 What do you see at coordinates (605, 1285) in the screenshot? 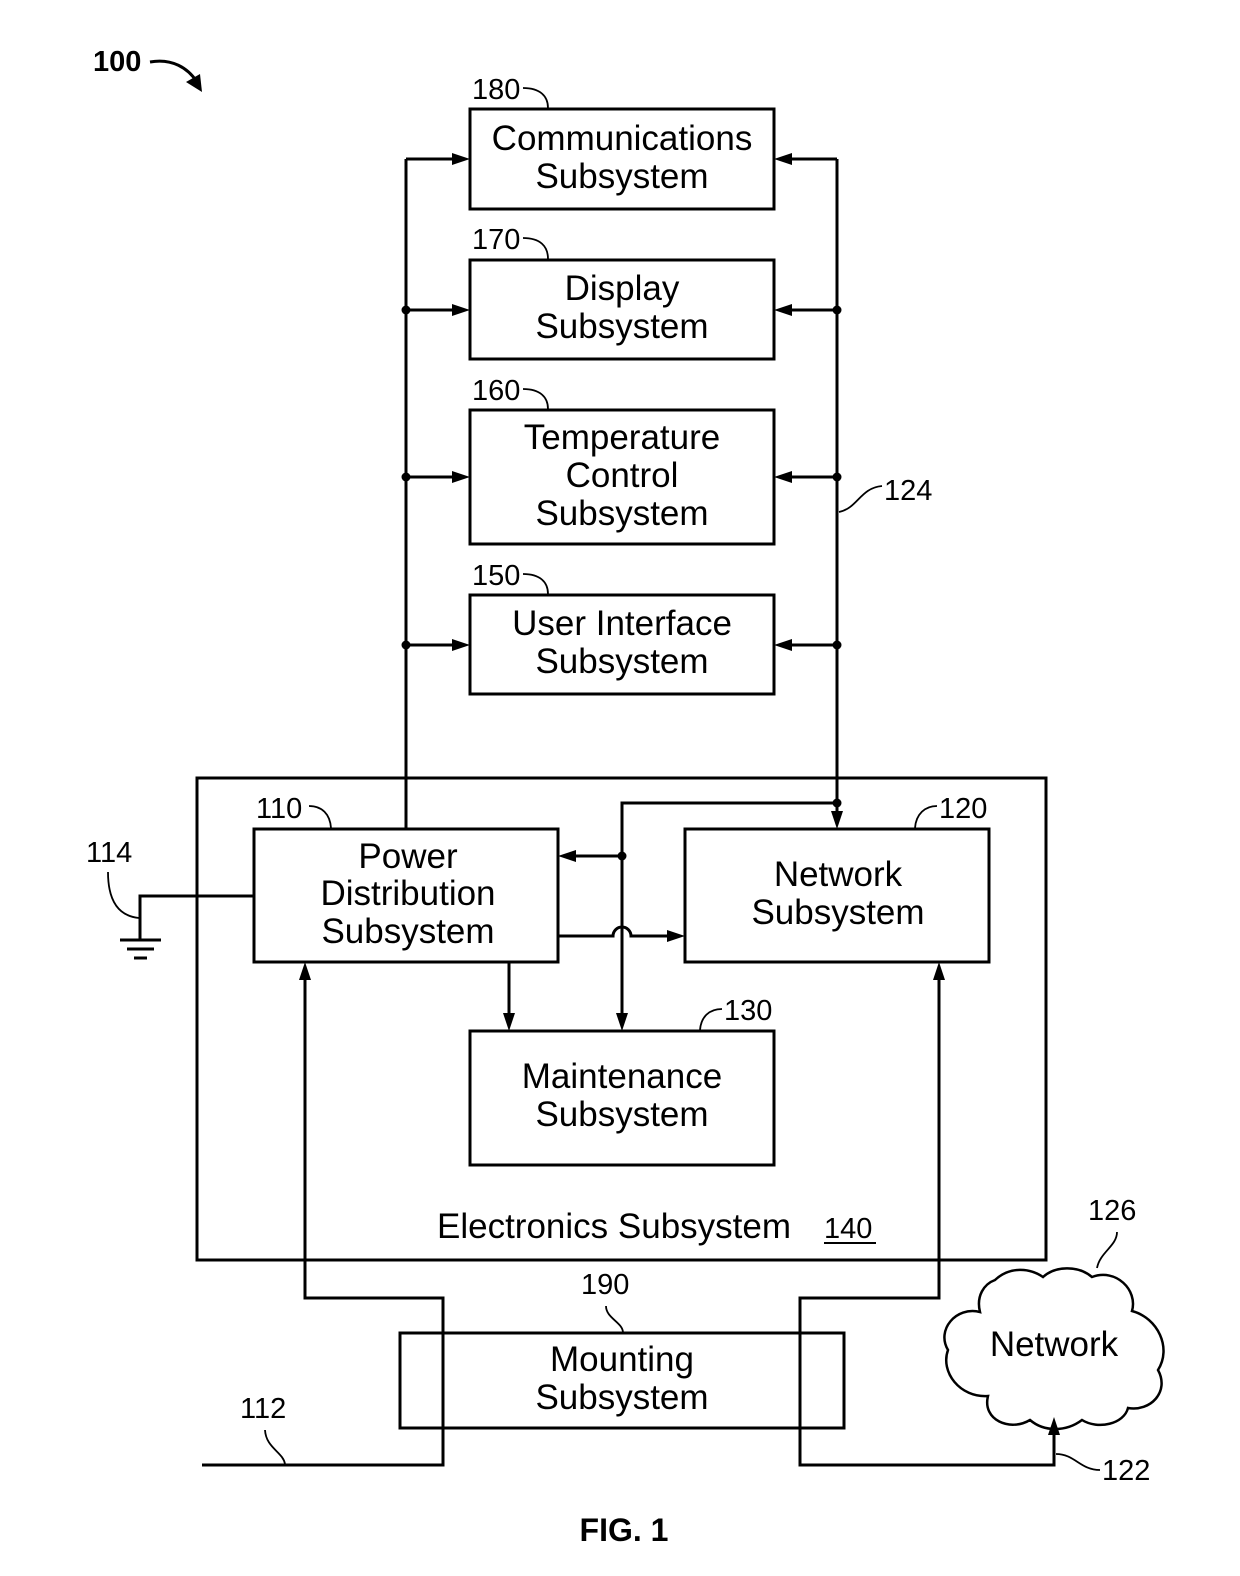
I see `block-ref: 190` at bounding box center [605, 1285].